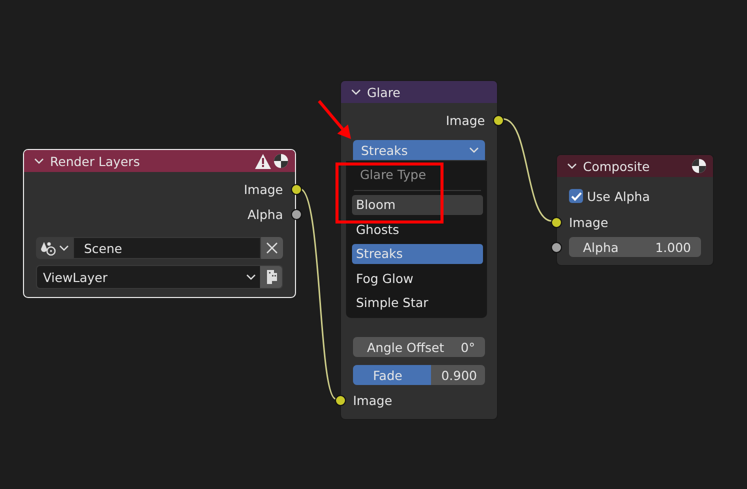  Describe the element at coordinates (393, 175) in the screenshot. I see `menu-title: Glare Type` at that location.